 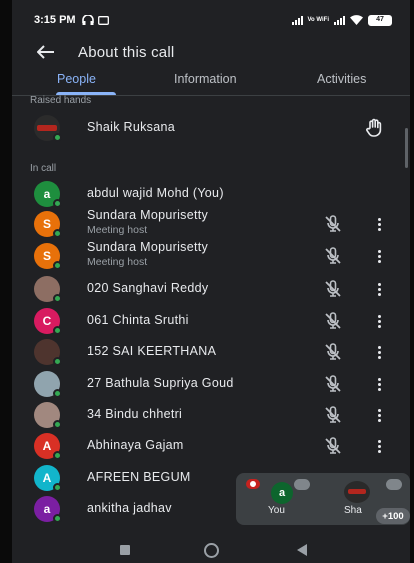 What do you see at coordinates (323, 499) in the screenshot?
I see `picture-in-picture-preview: a You Sha +100` at bounding box center [323, 499].